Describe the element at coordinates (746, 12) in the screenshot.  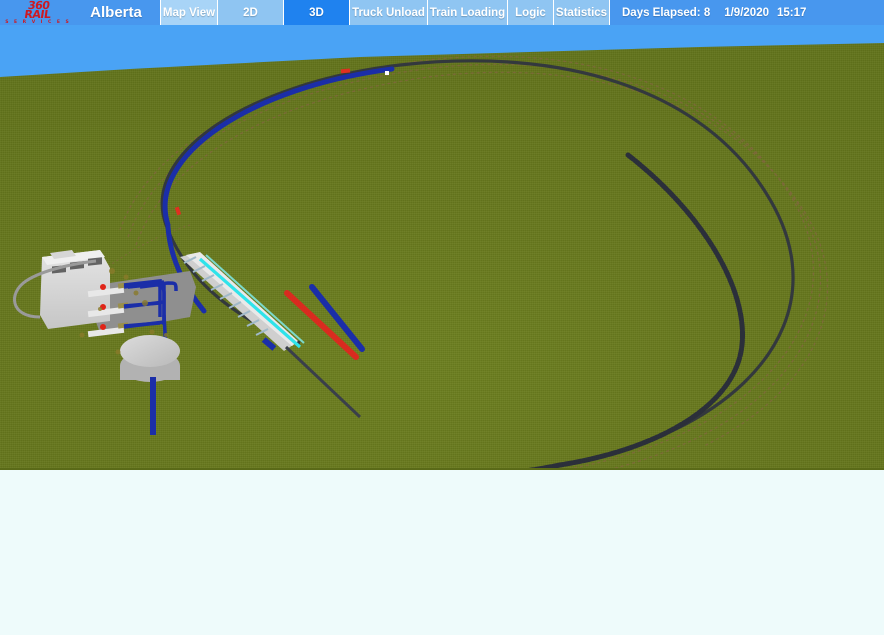
I see `sim-date: 1/9/2020` at that location.